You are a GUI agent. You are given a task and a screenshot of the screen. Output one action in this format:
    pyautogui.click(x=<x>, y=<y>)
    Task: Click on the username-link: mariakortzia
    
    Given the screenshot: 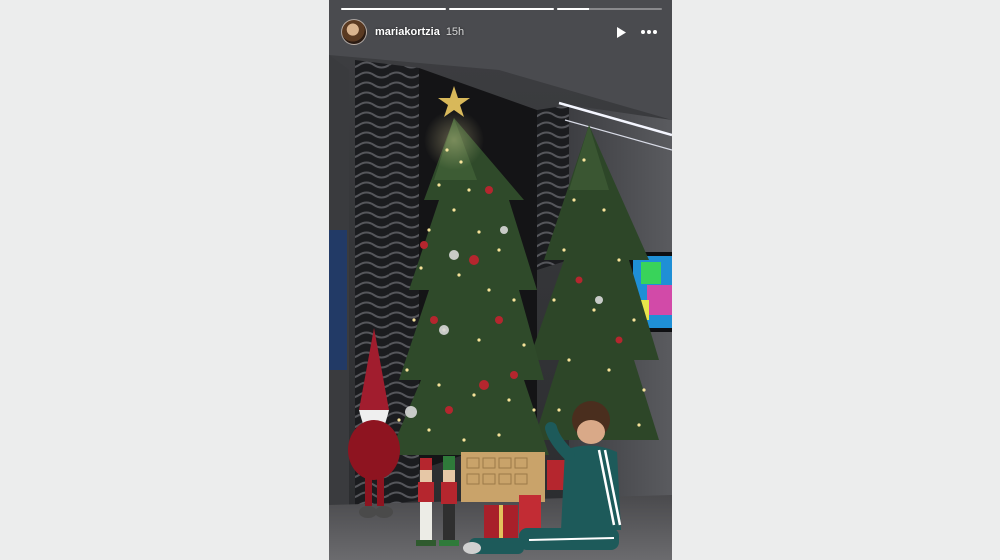 What is the action you would take?
    pyautogui.click(x=407, y=32)
    